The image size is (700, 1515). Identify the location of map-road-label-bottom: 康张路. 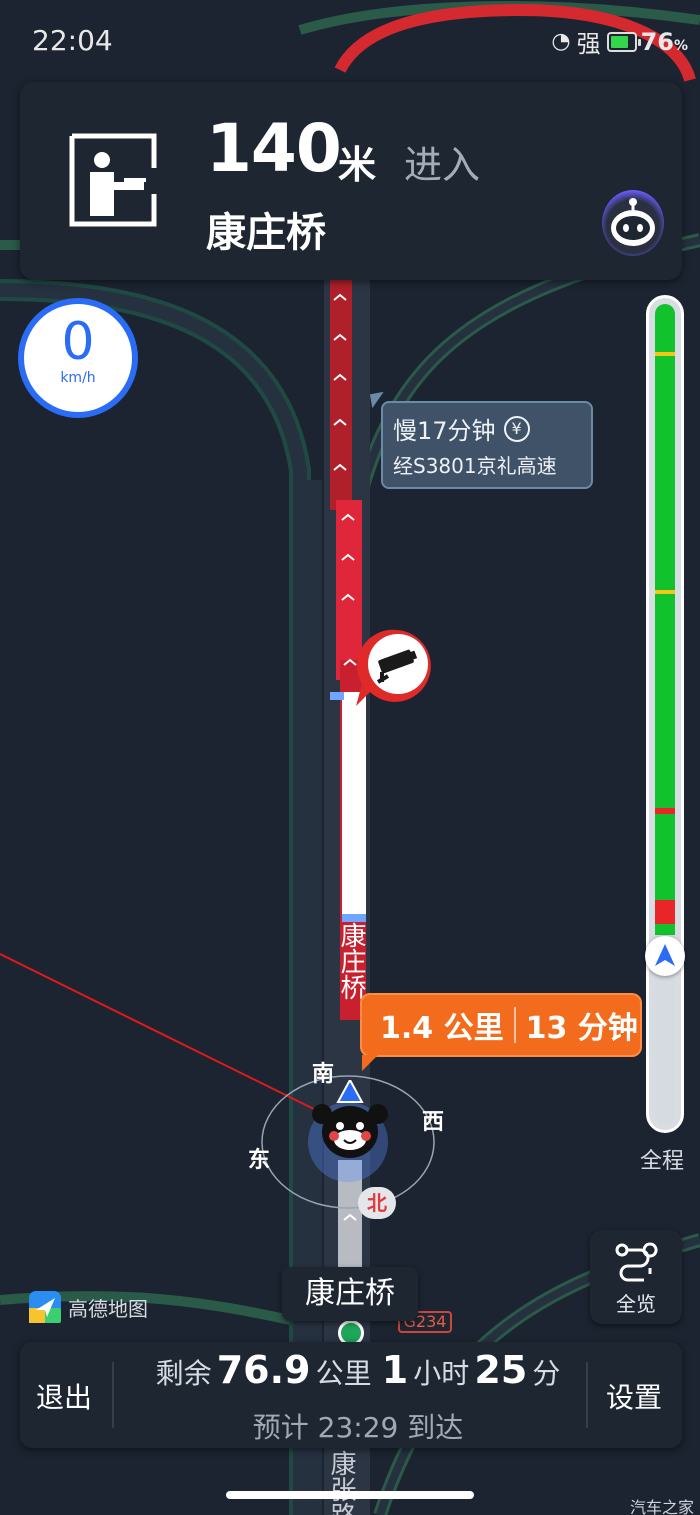
(341, 1482).